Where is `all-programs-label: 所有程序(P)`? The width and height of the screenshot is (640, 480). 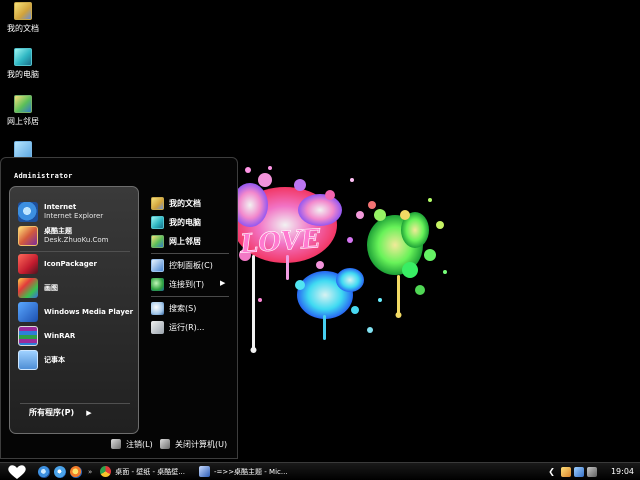
all-programs-label: 所有程序(P) is located at coordinates (52, 412).